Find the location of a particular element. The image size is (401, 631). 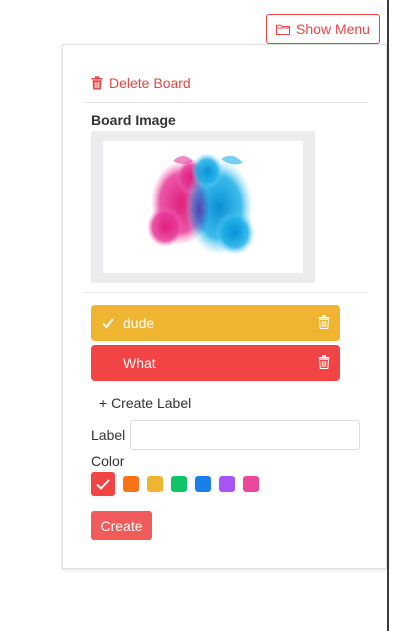

label-name-input is located at coordinates (245, 435).